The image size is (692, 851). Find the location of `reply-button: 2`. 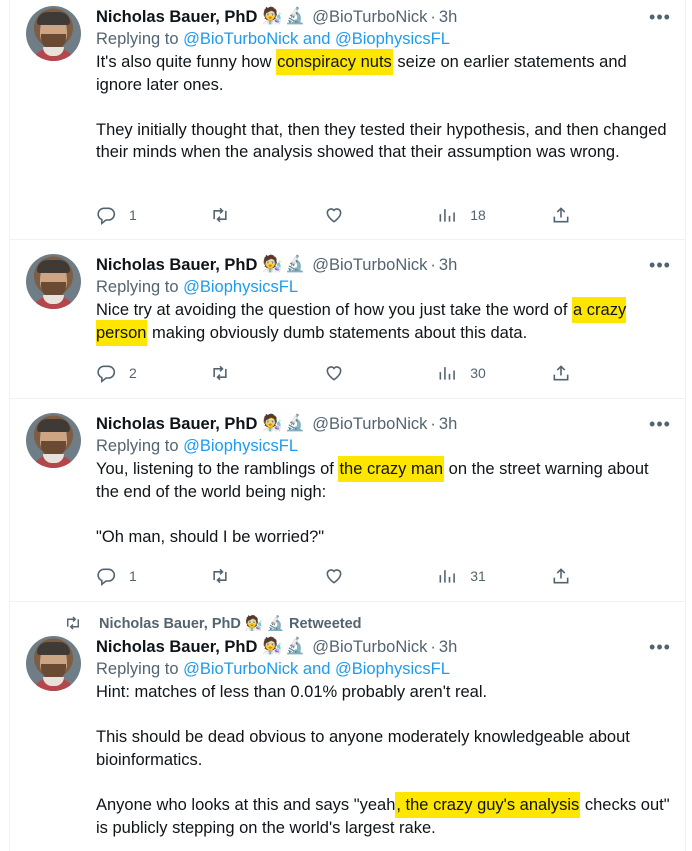

reply-button: 2 is located at coordinates (146, 373).